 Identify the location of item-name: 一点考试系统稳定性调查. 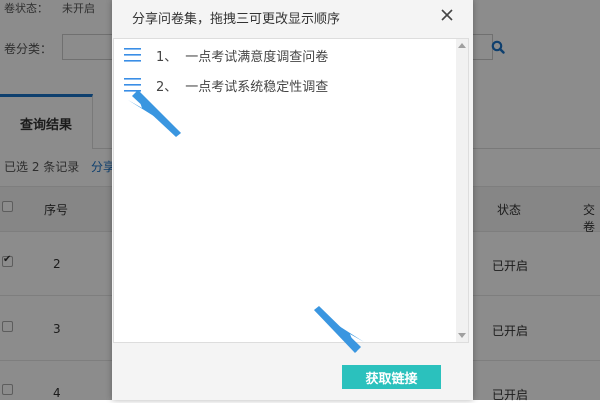
(257, 87).